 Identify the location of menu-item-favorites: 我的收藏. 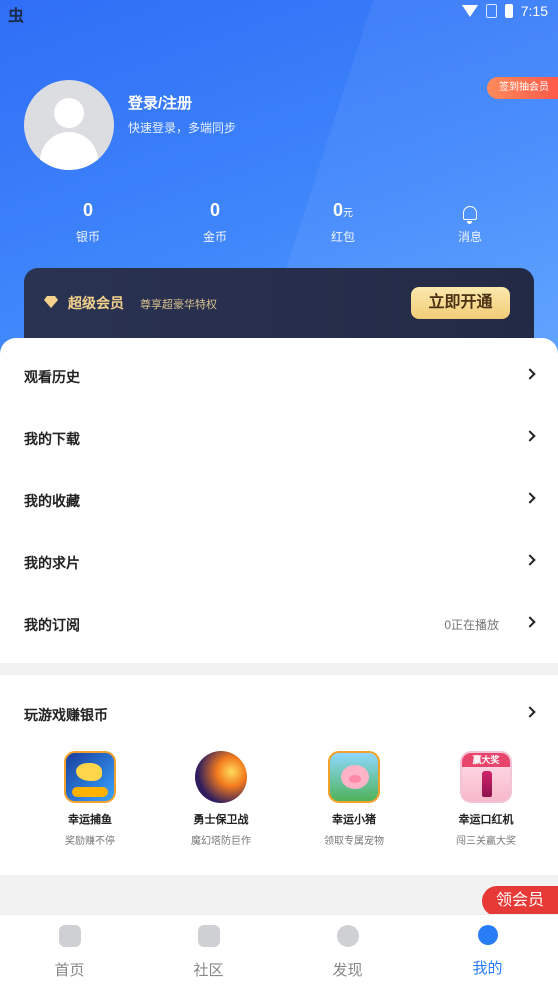
(279, 500).